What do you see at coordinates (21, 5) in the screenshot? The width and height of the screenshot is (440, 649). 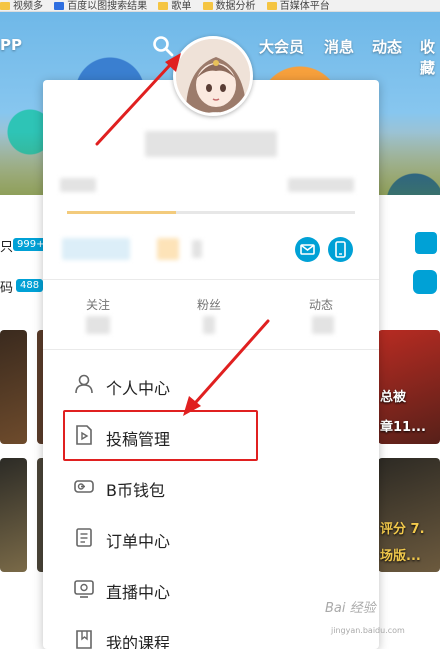 I see `bookmark-item: 视频多` at bounding box center [21, 5].